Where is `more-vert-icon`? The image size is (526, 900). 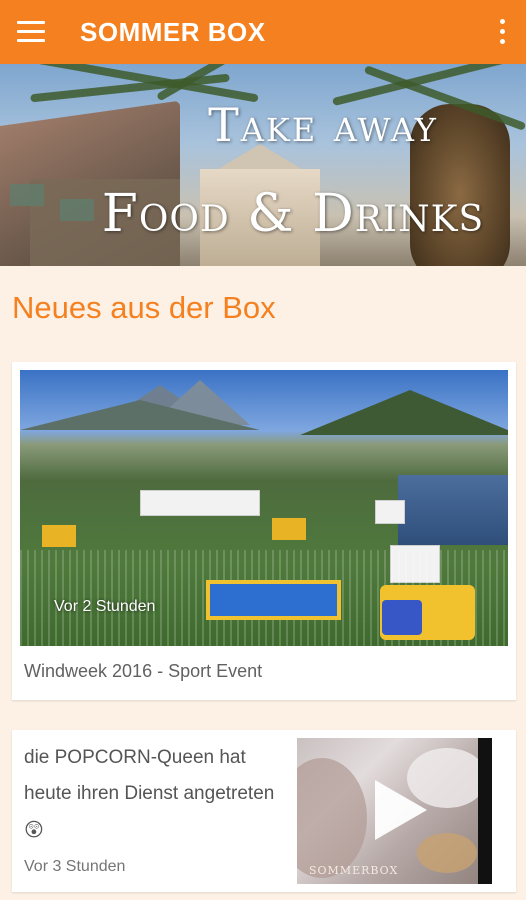
more-vert-icon is located at coordinates (502, 32).